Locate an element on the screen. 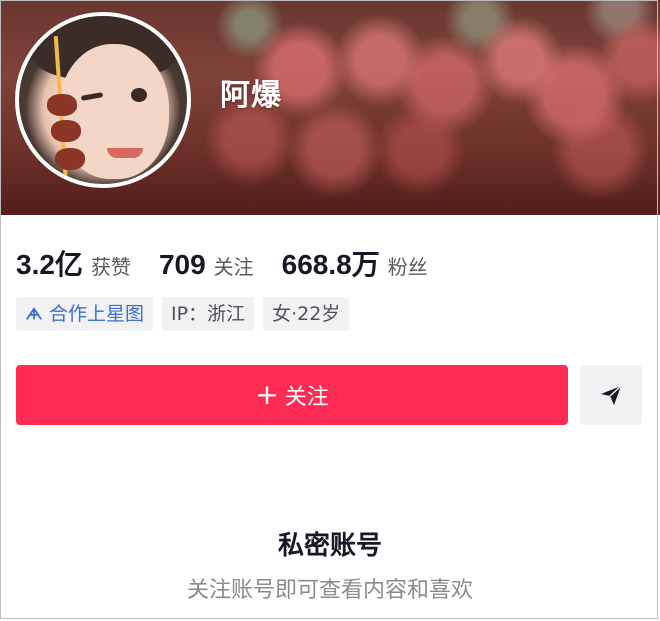 Image resolution: width=660 pixels, height=621 pixels. profile-username: 阿爆 is located at coordinates (251, 95).